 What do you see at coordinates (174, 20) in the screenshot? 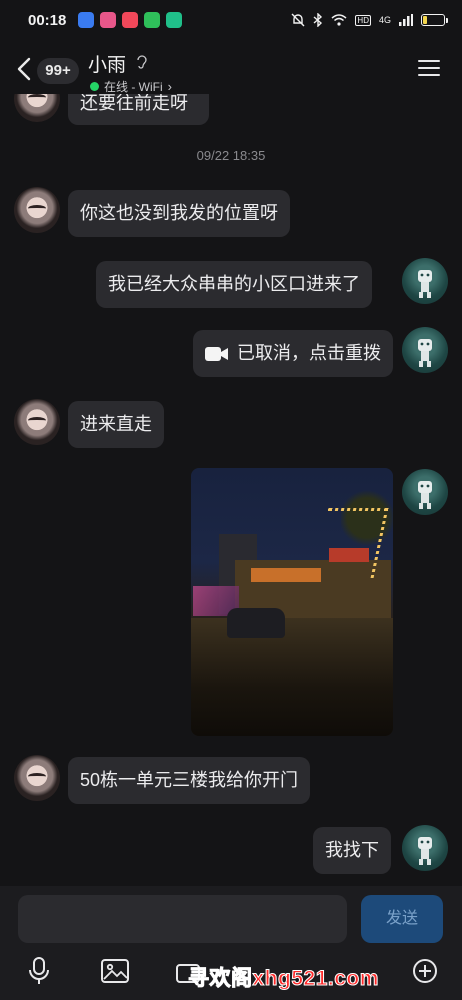
I see `message-app-icon` at bounding box center [174, 20].